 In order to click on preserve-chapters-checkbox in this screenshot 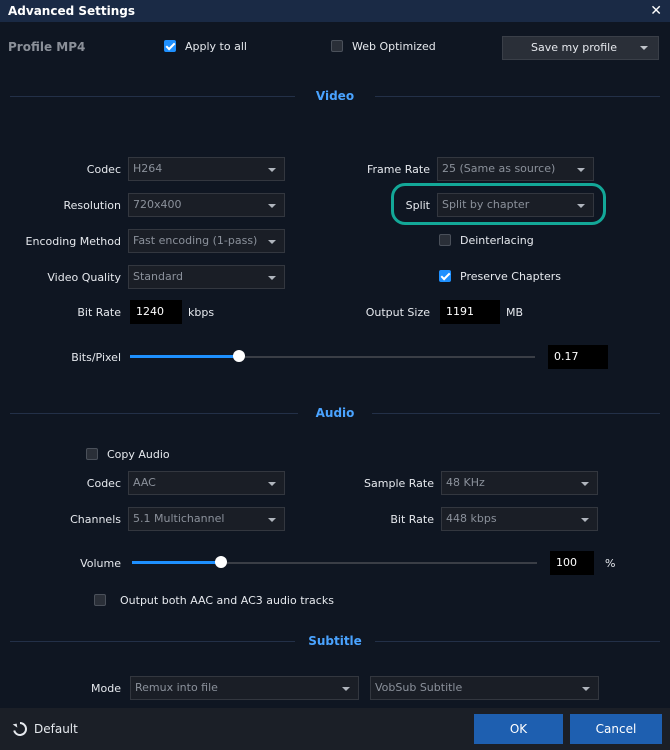, I will do `click(445, 276)`.